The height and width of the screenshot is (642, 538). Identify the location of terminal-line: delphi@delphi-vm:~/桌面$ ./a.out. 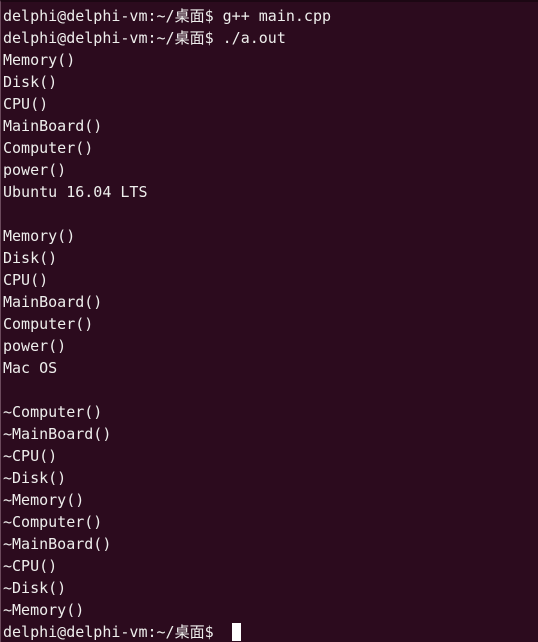
(270, 38).